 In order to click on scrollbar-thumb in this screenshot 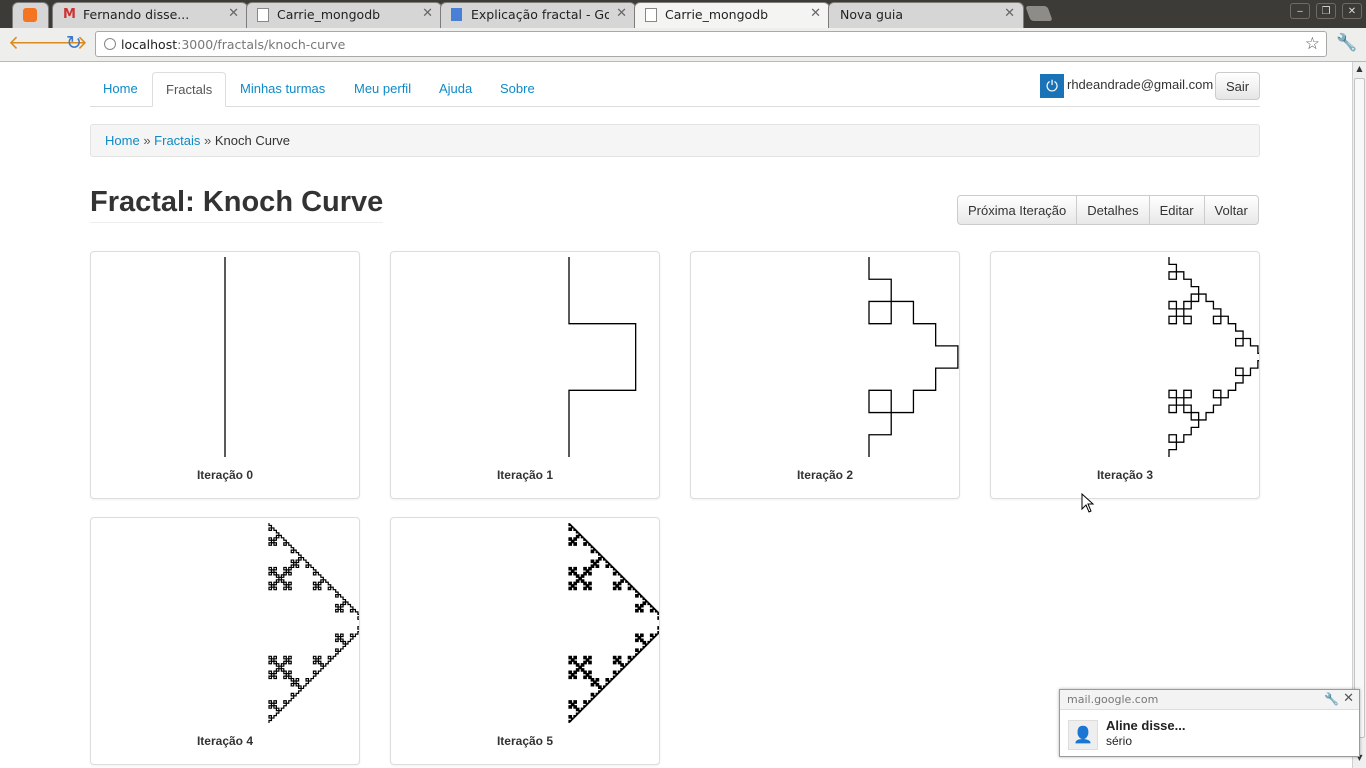, I will do `click(1359, 408)`.